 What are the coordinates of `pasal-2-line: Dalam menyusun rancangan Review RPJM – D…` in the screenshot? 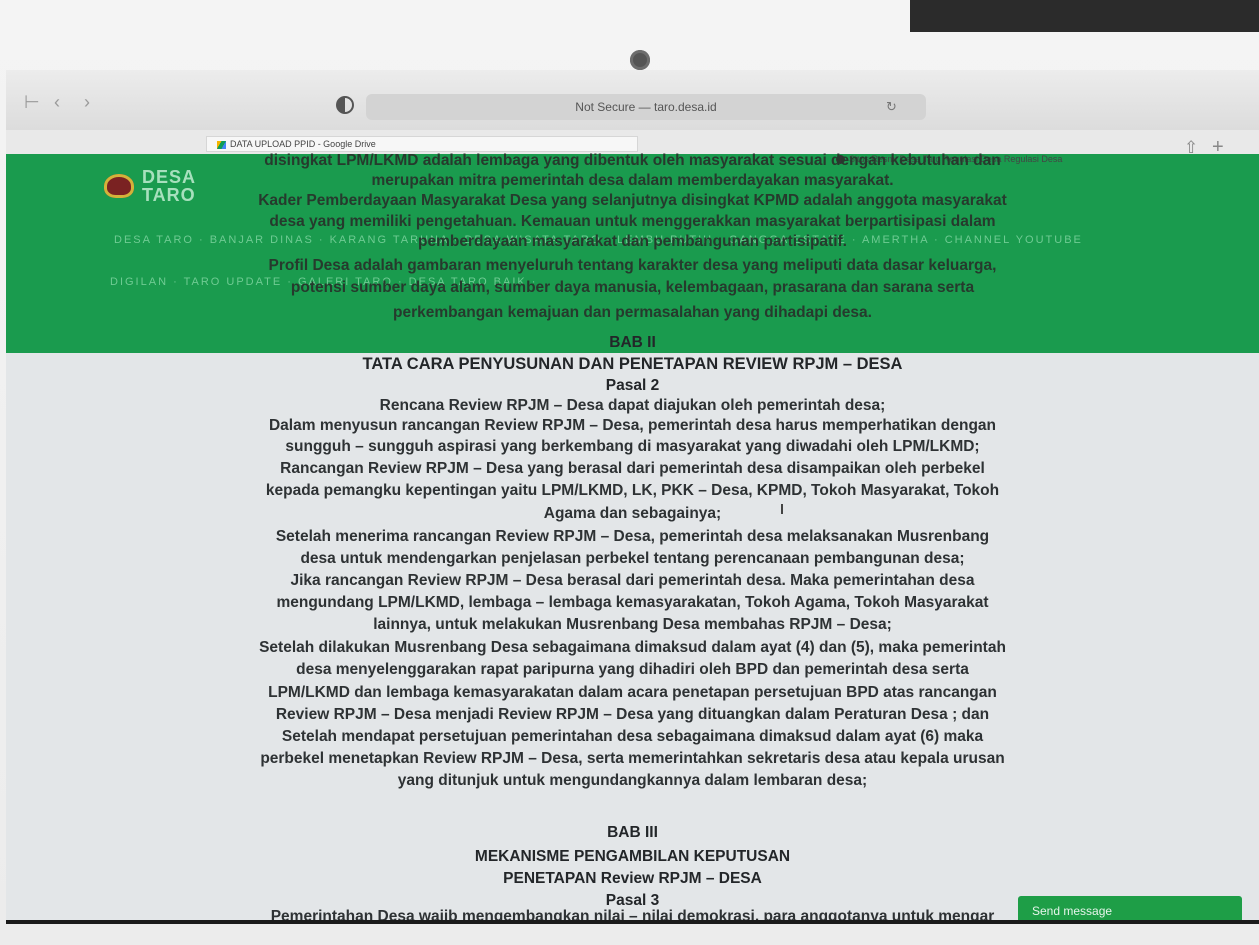 It's located at (632, 425).